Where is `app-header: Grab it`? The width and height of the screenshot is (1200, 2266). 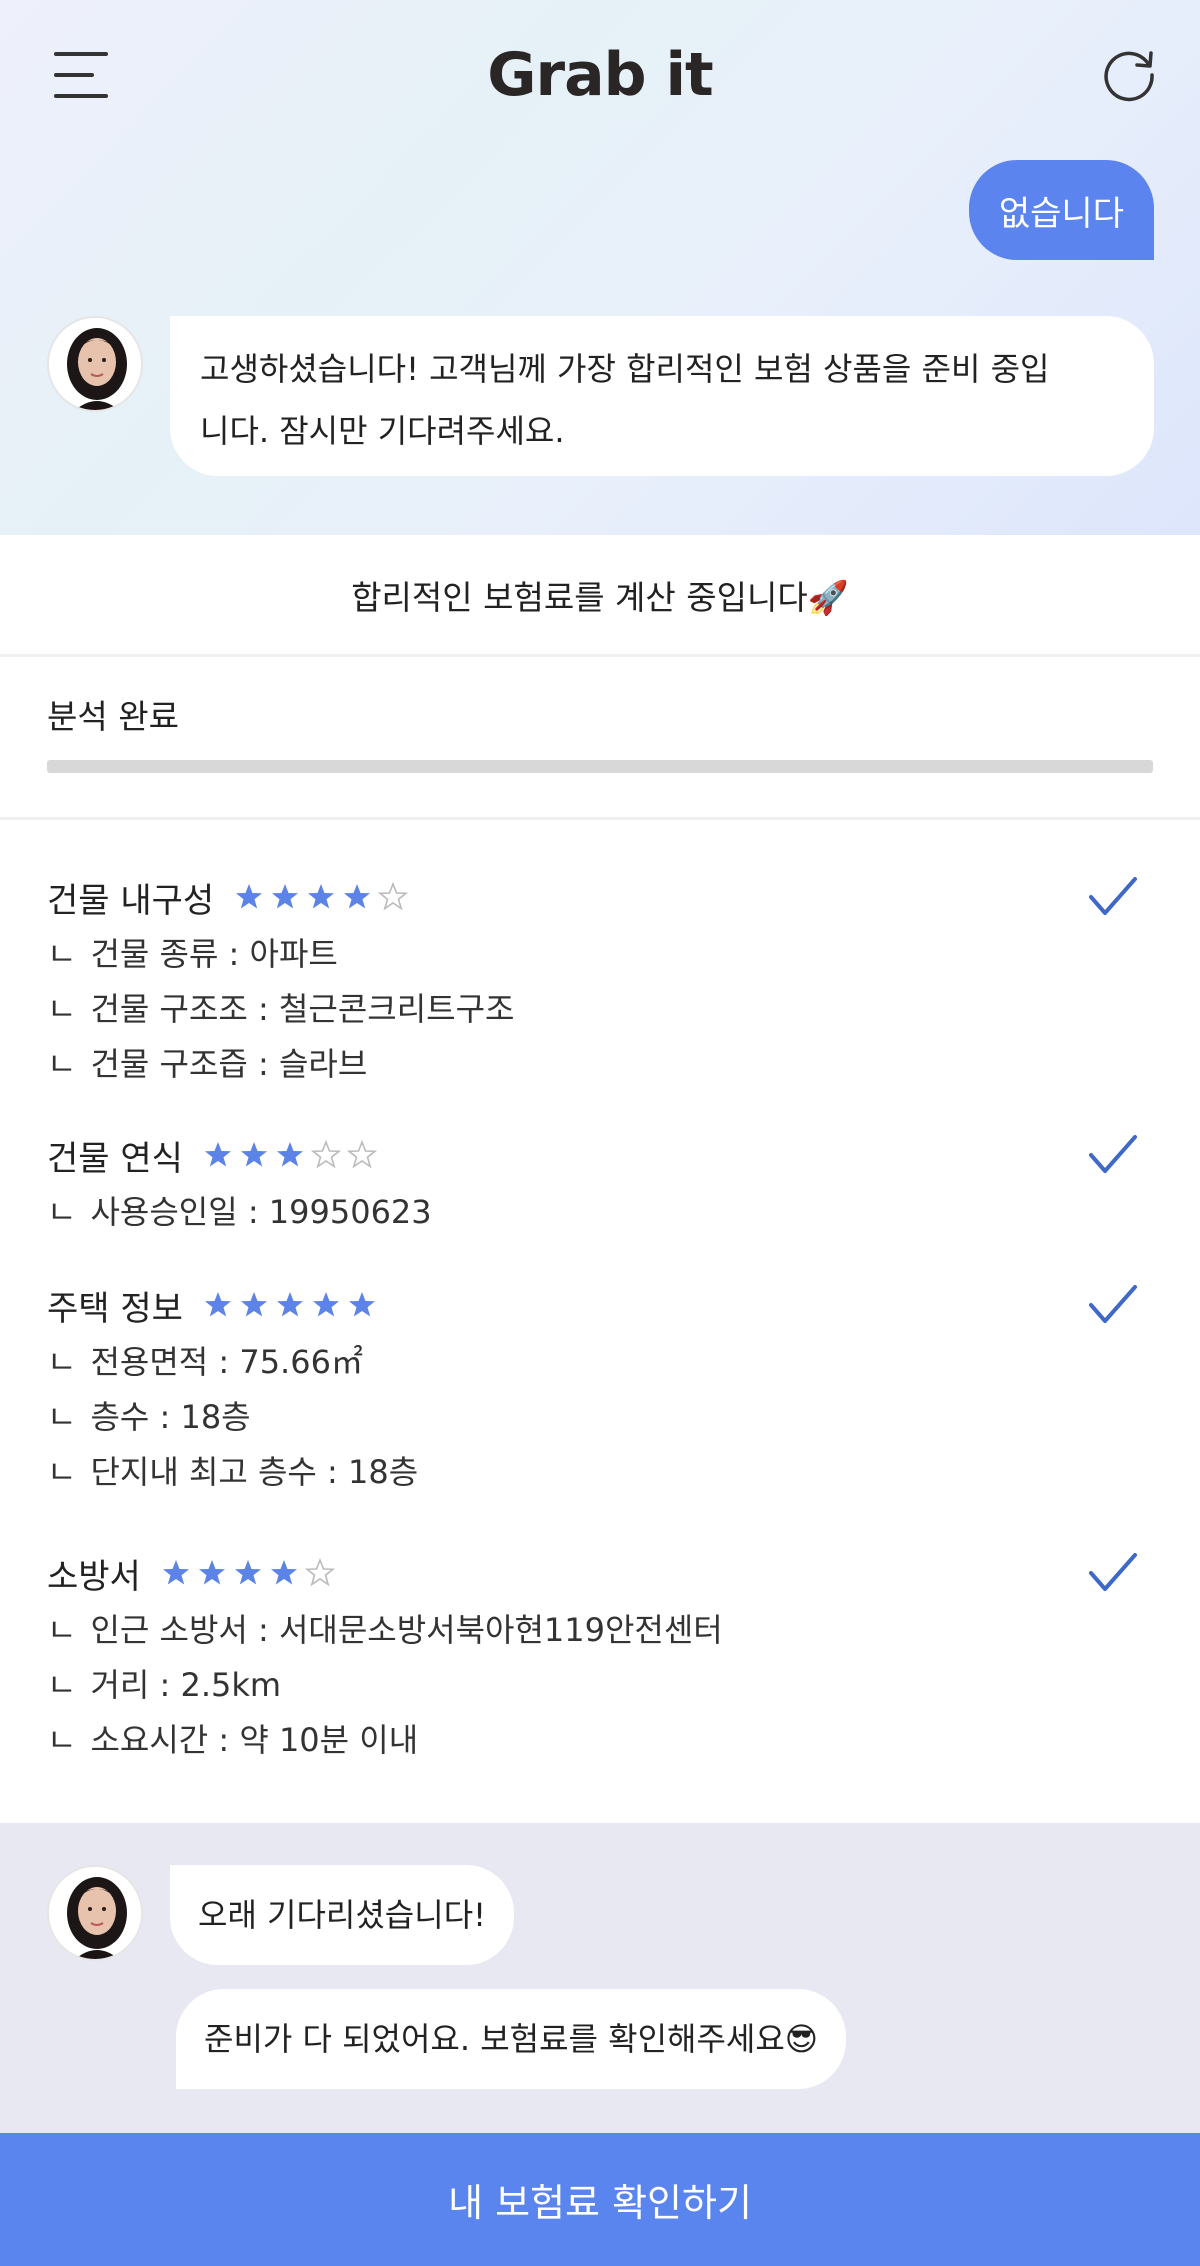 app-header: Grab it is located at coordinates (600, 77).